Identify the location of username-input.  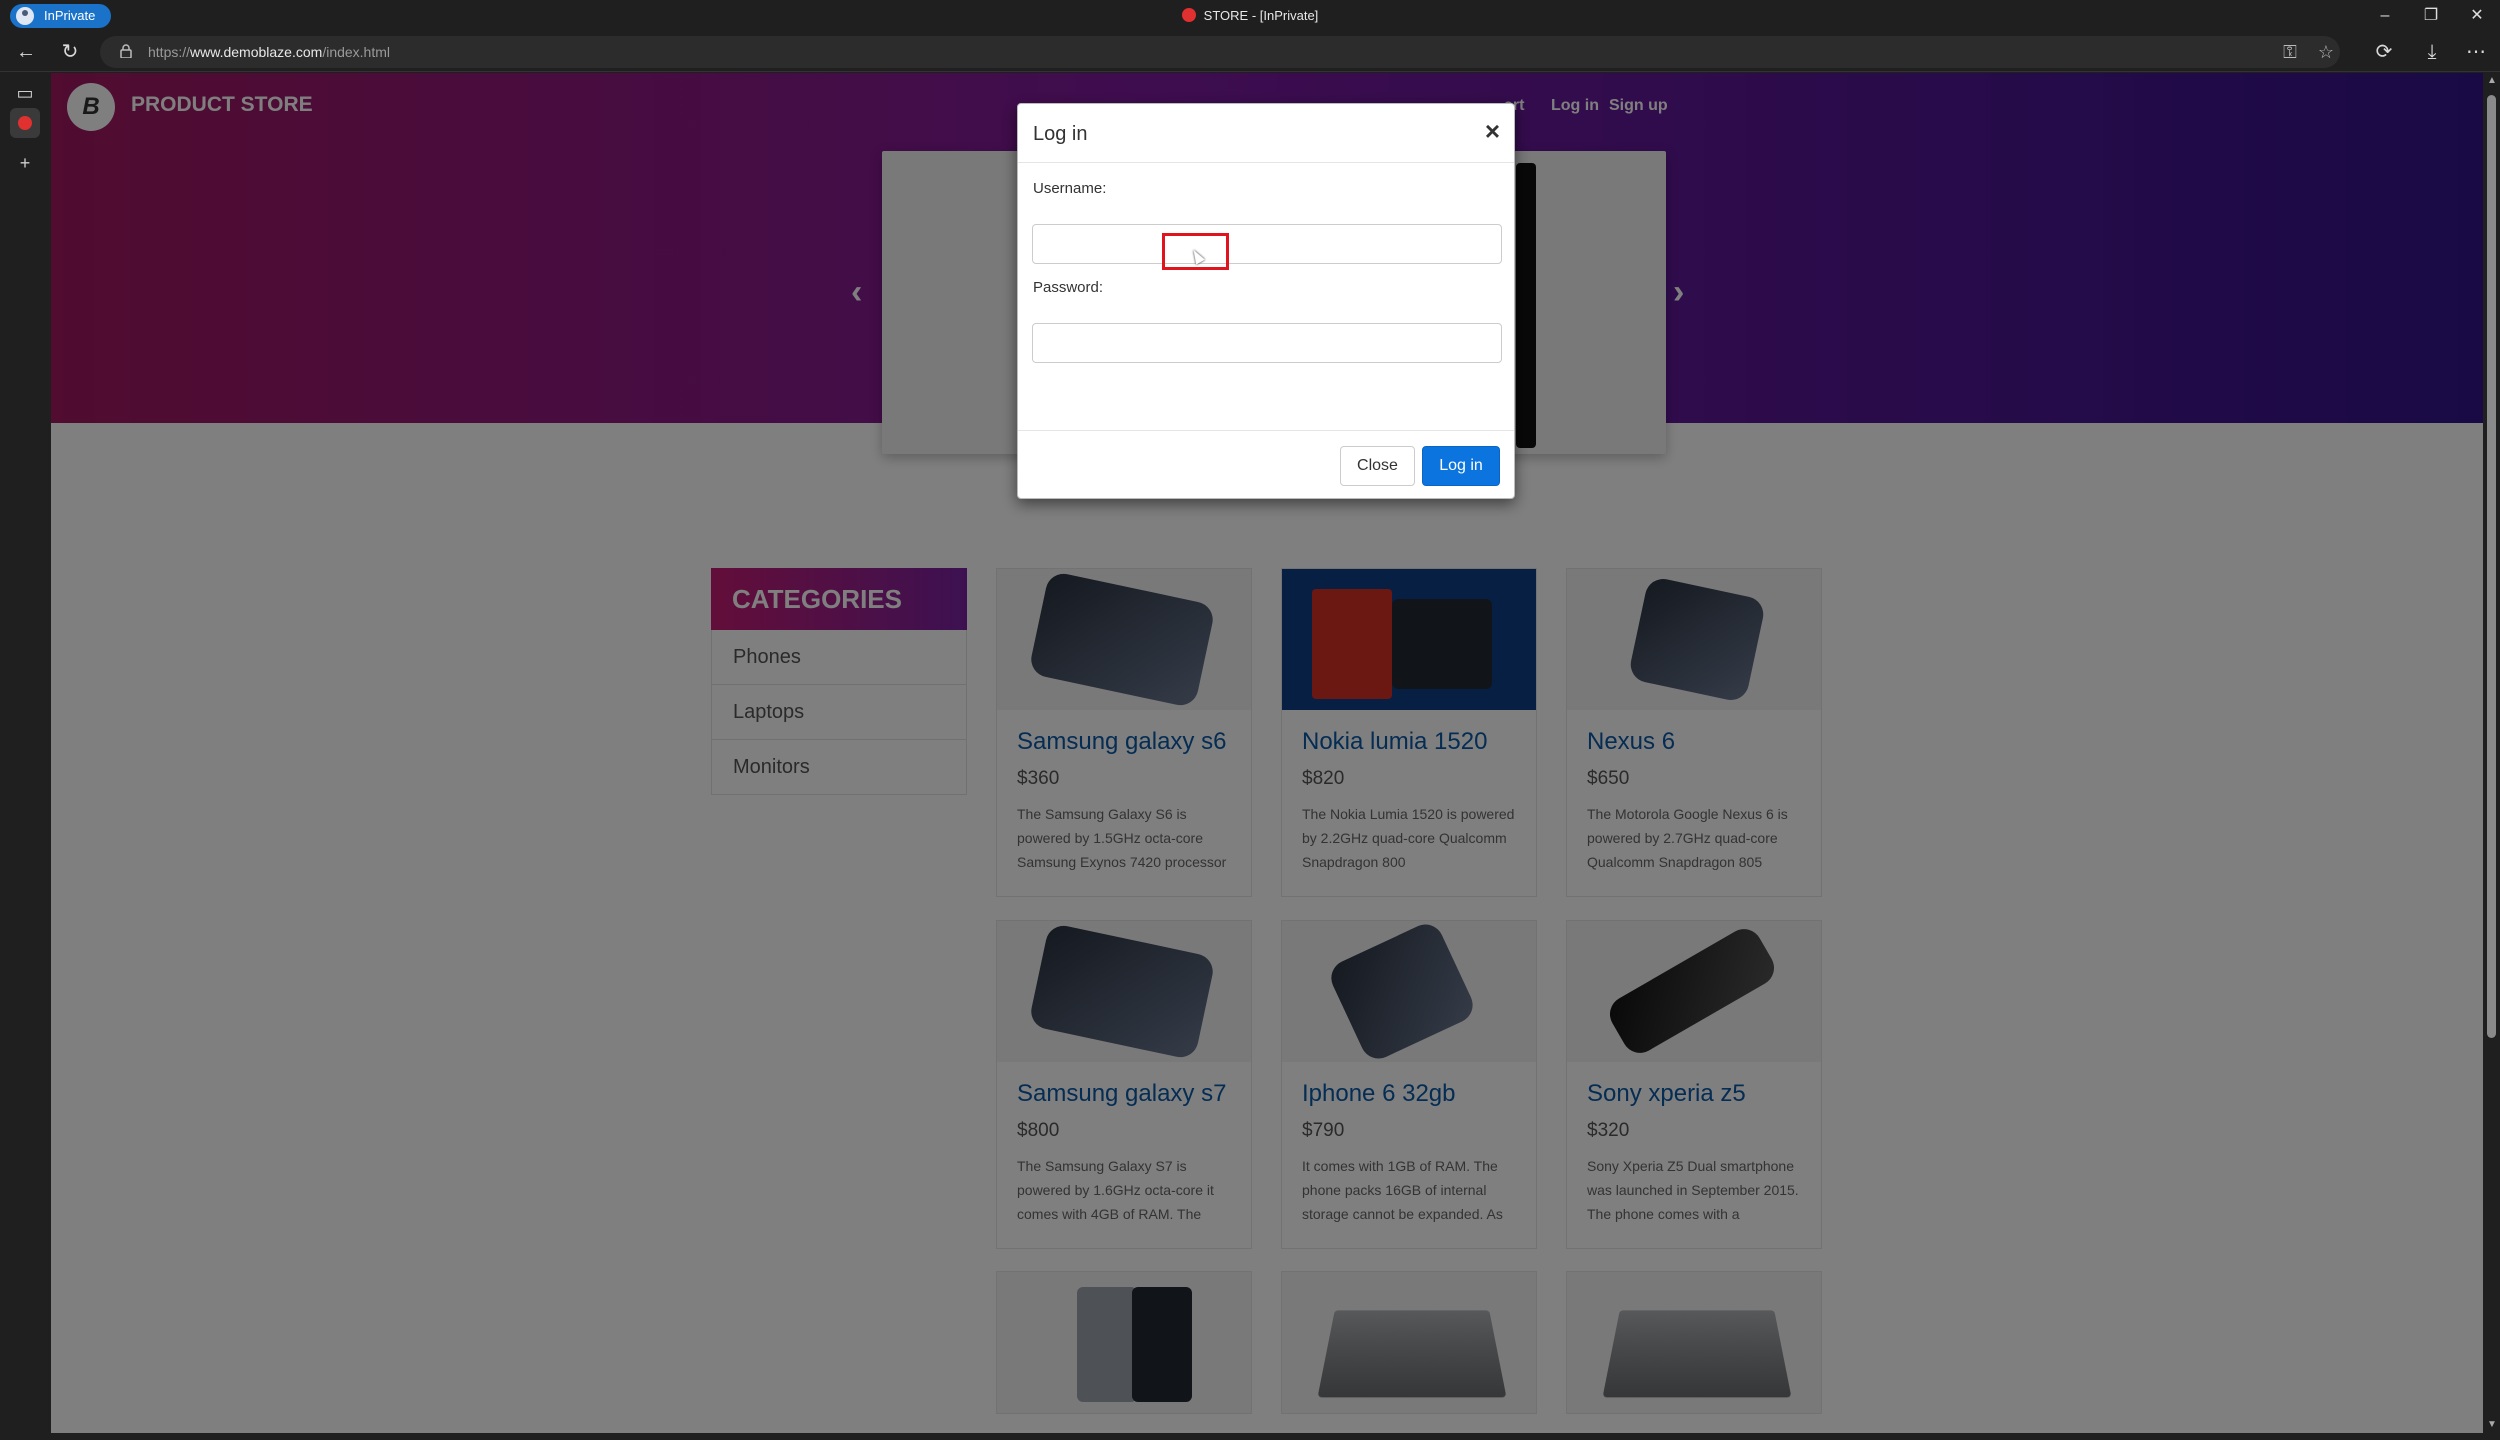
(1267, 244).